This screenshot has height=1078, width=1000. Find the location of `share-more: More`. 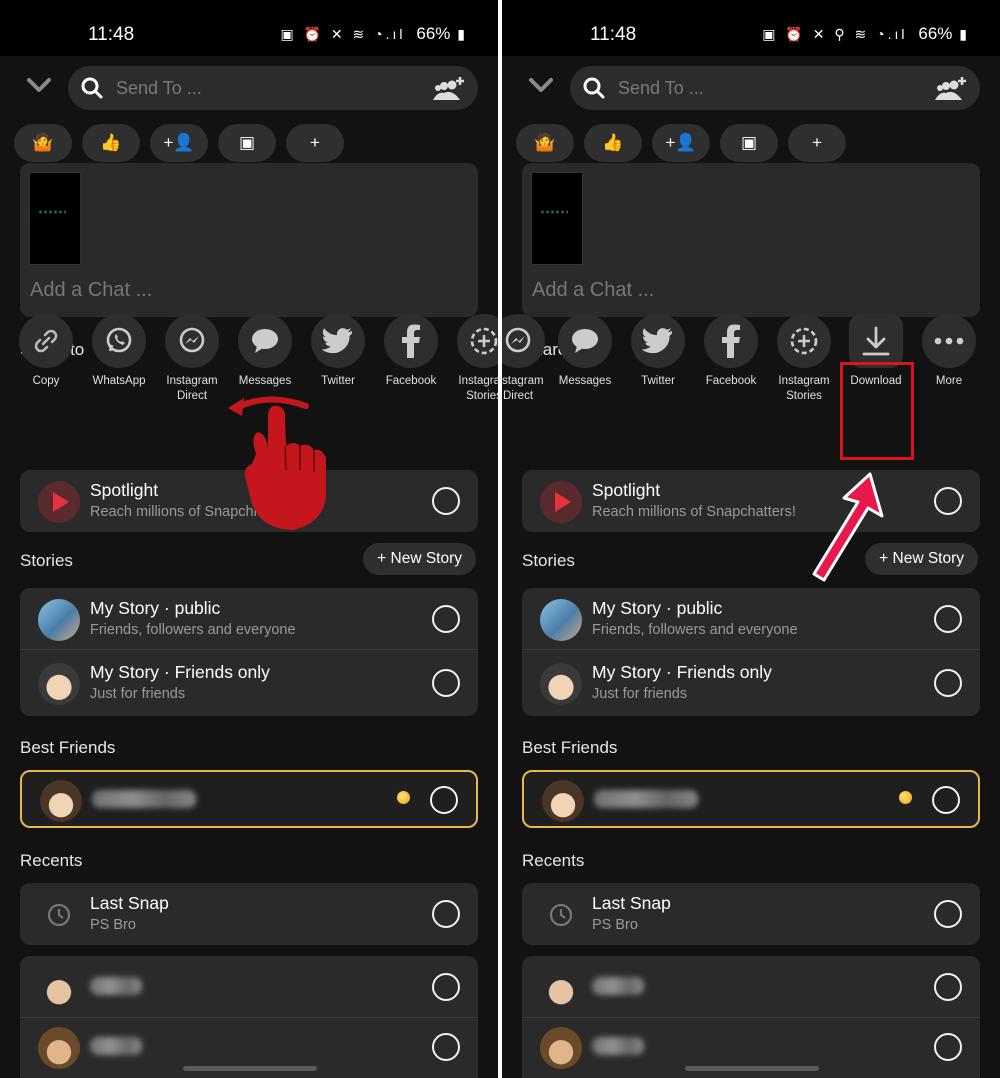

share-more: More is located at coordinates (949, 351).